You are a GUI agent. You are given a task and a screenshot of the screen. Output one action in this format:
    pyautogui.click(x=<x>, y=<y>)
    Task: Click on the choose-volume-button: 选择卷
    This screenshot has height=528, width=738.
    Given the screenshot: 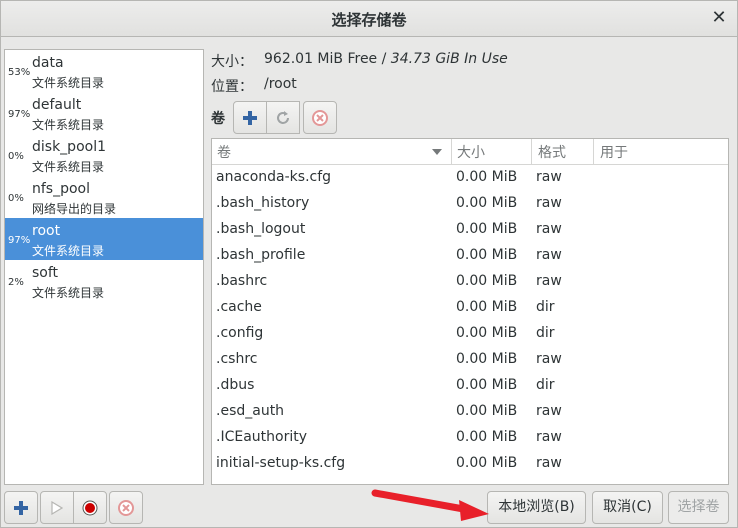 What is the action you would take?
    pyautogui.click(x=698, y=507)
    